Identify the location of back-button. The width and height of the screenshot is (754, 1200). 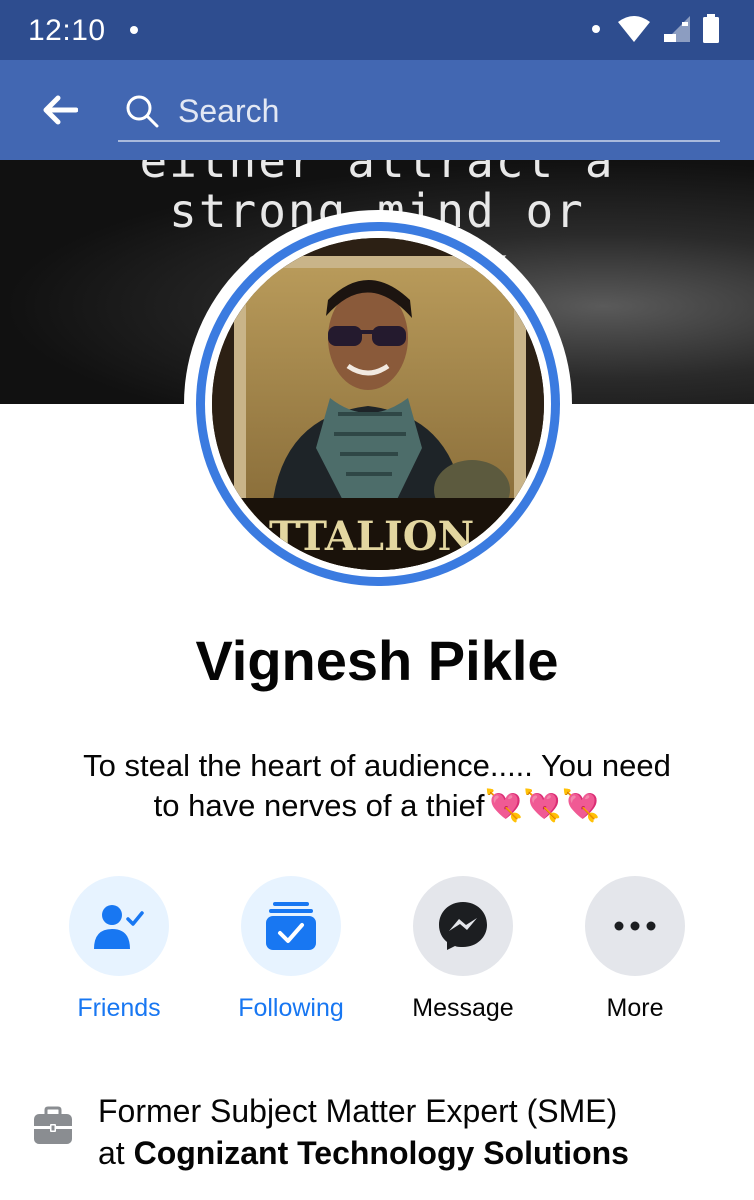
(60, 110).